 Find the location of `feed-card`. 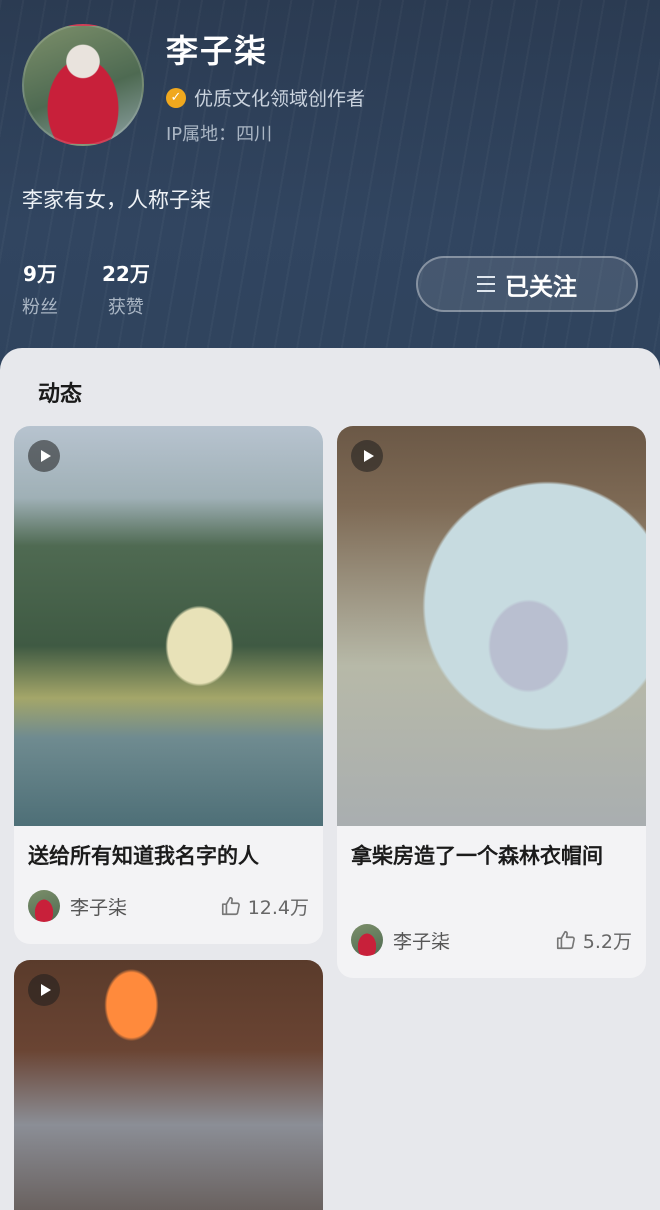

feed-card is located at coordinates (168, 1085).